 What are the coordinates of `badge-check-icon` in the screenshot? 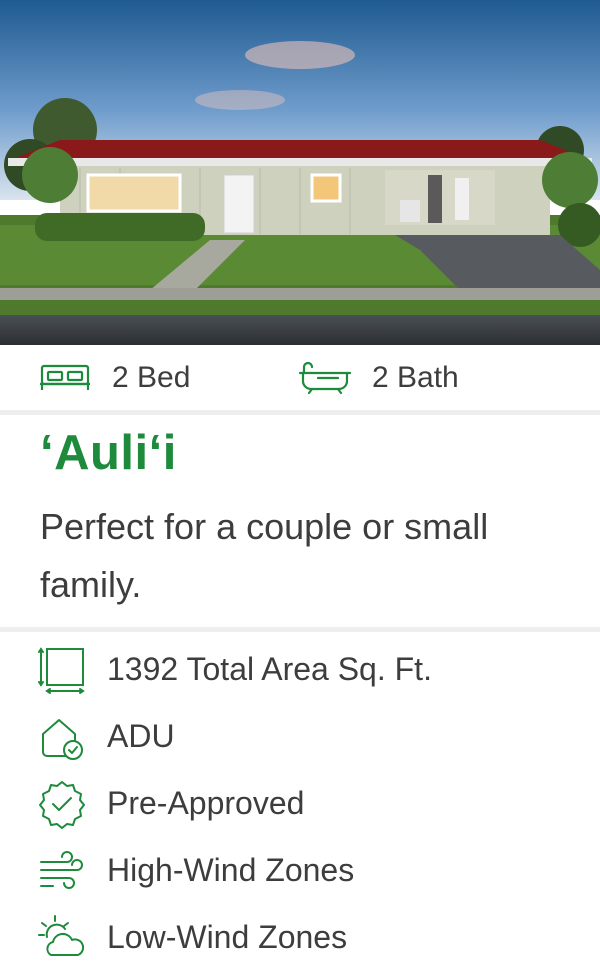 It's located at (62, 804).